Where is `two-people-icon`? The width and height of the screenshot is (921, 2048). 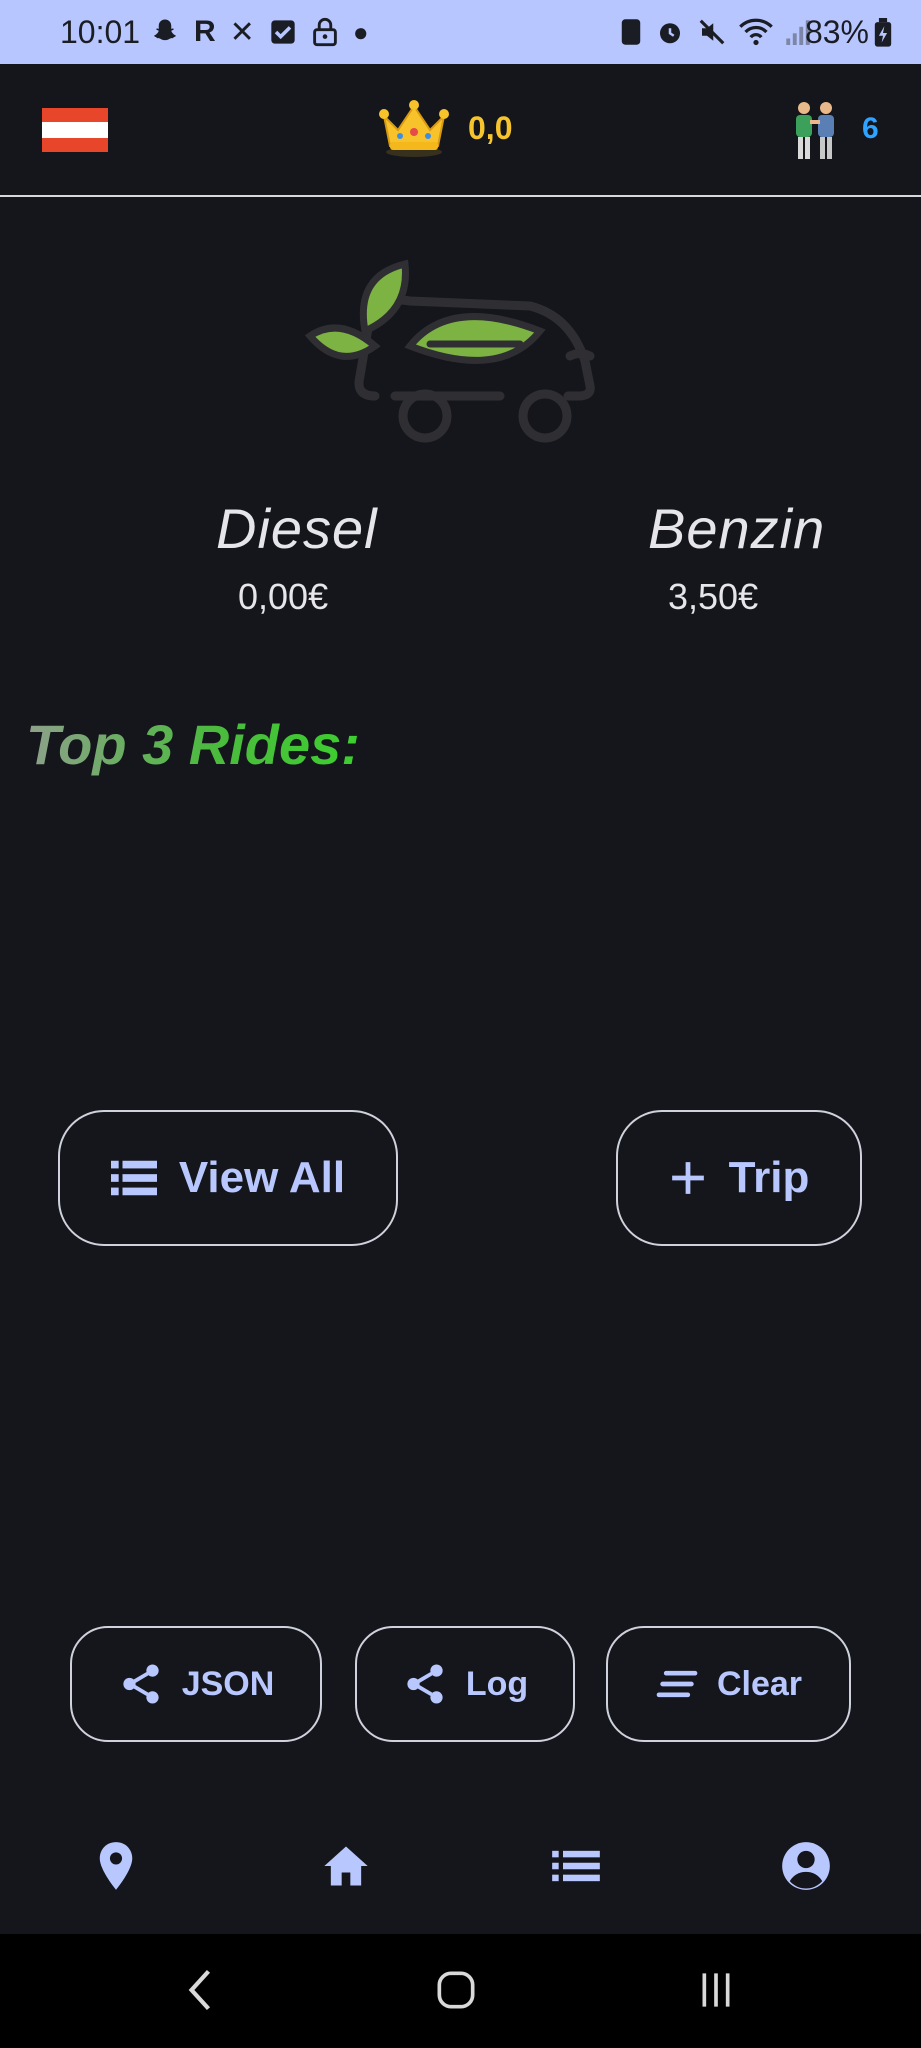
two-people-icon is located at coordinates (815, 130).